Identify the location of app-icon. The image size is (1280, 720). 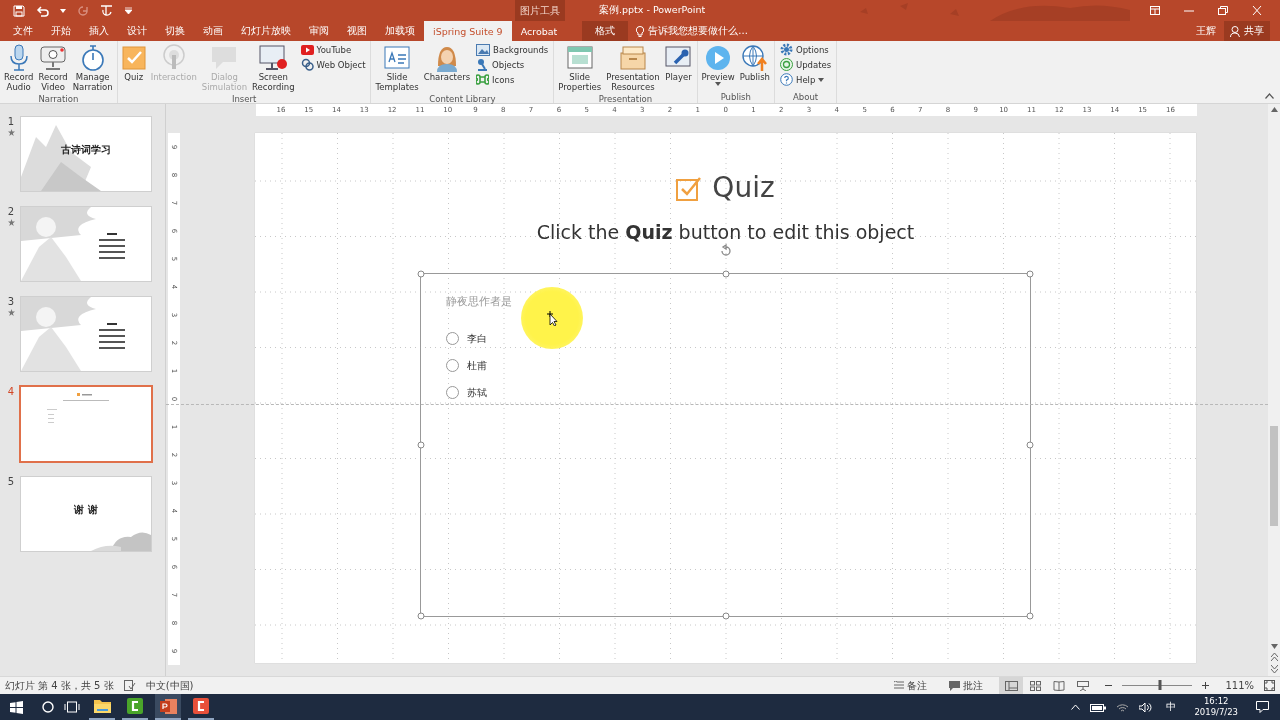
(201, 706).